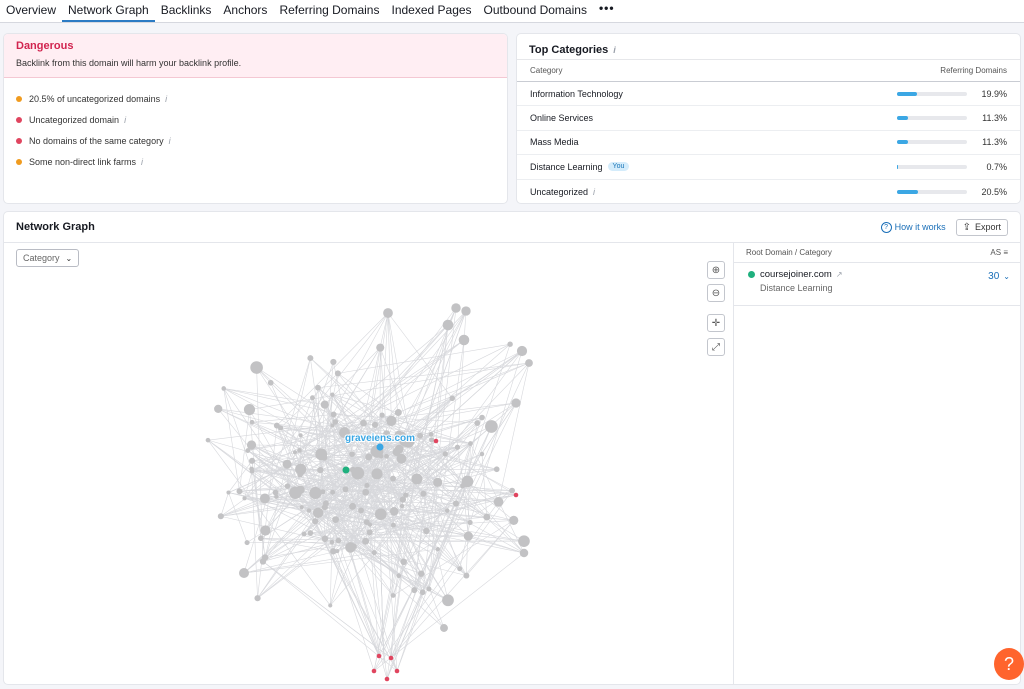 Image resolution: width=1024 pixels, height=689 pixels. I want to click on col-as-header: AS ≡, so click(999, 252).